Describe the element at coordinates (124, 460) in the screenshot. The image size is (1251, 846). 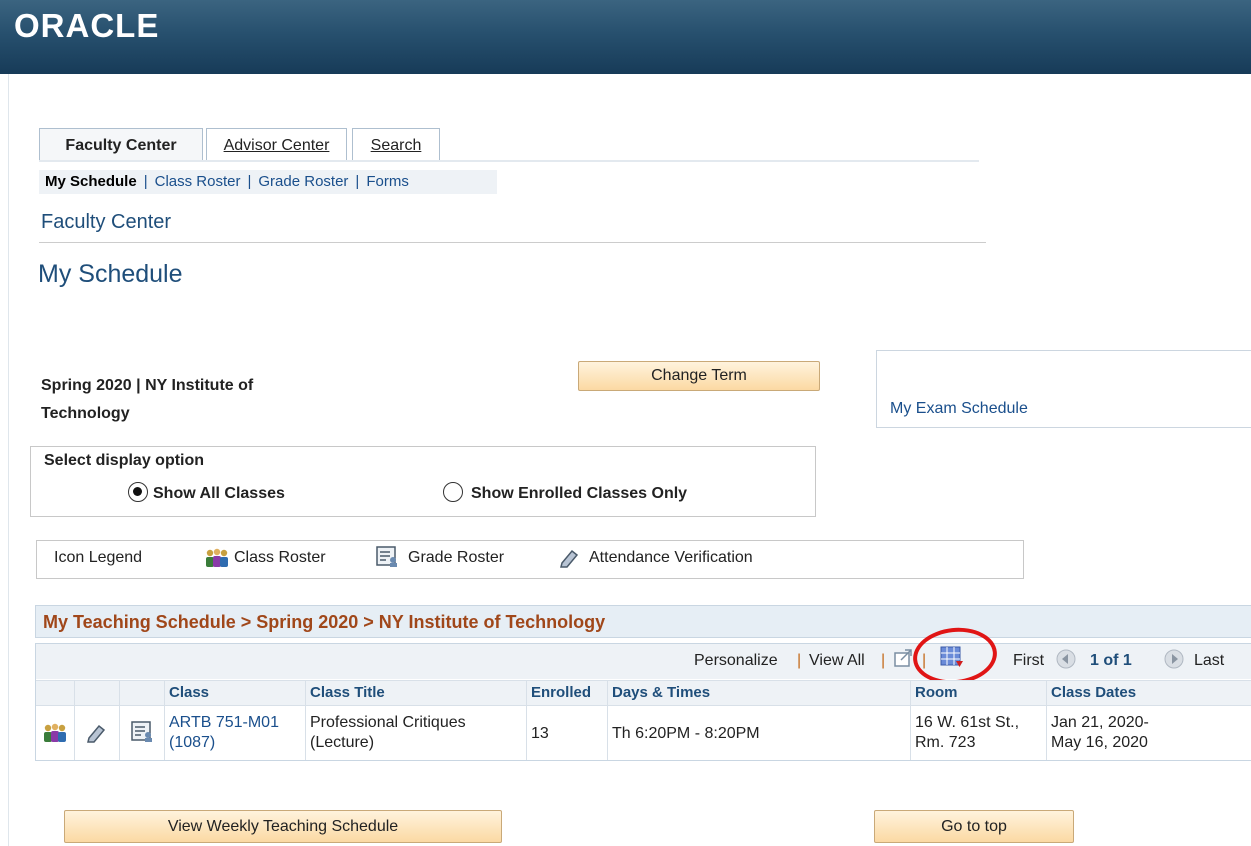
I see `display-option-label: Select display option` at that location.